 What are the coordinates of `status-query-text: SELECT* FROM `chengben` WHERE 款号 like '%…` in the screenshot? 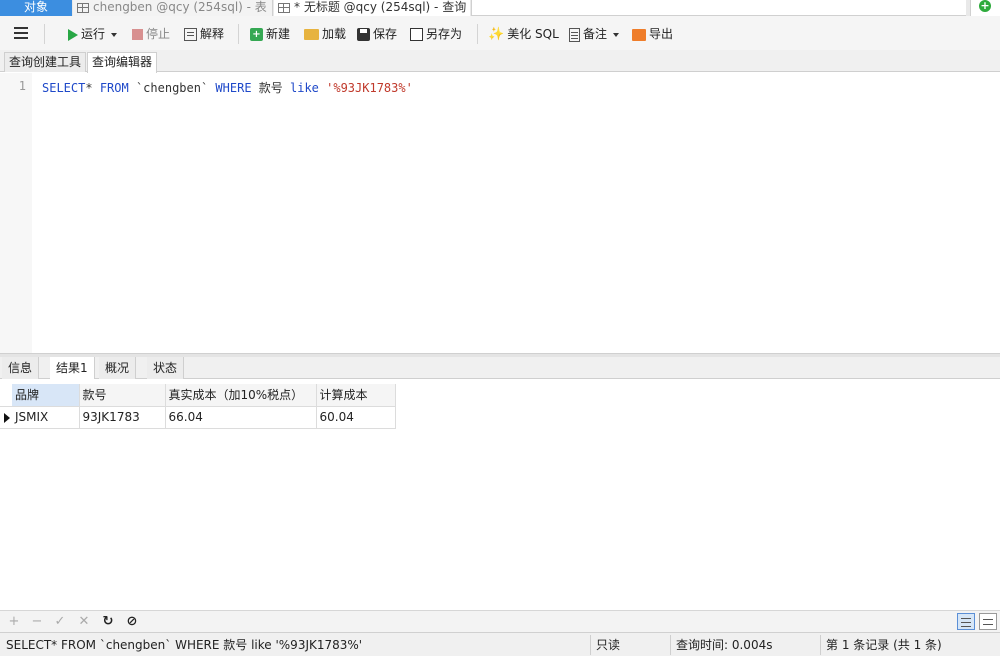 It's located at (184, 645).